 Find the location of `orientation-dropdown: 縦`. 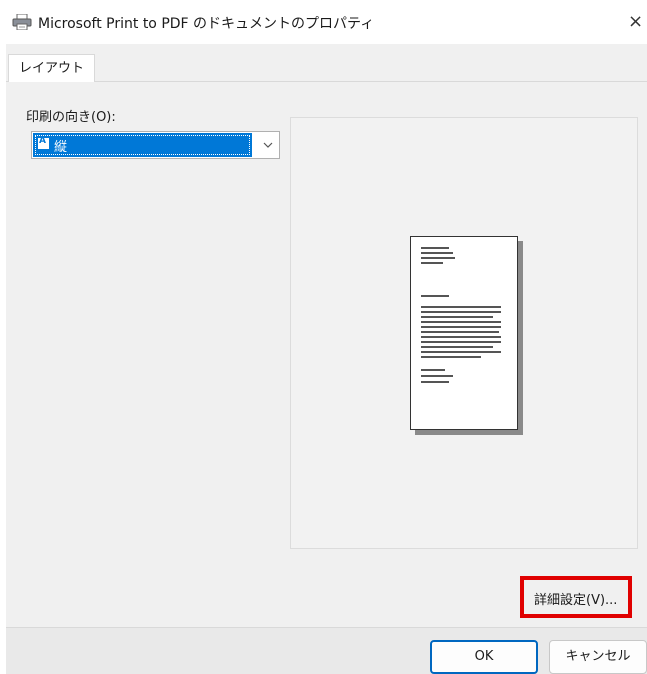

orientation-dropdown: 縦 is located at coordinates (155, 145).